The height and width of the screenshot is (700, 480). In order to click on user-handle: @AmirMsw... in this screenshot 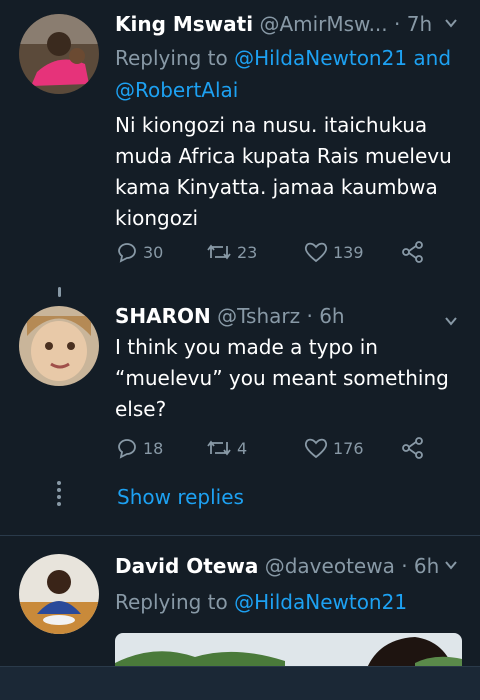, I will do `click(323, 24)`.